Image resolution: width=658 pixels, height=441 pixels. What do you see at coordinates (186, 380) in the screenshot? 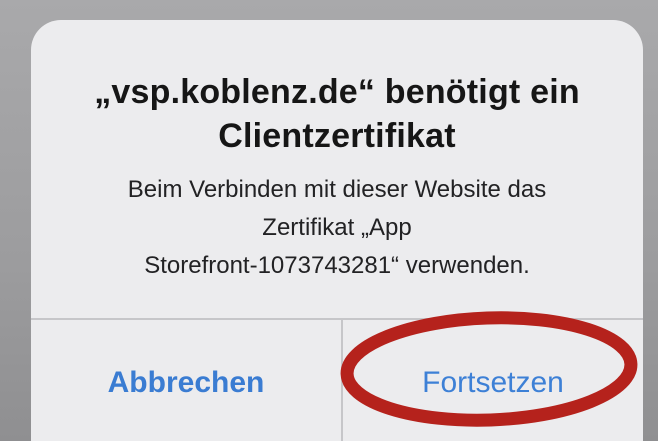
I see `cancel-button: Abbrechen` at bounding box center [186, 380].